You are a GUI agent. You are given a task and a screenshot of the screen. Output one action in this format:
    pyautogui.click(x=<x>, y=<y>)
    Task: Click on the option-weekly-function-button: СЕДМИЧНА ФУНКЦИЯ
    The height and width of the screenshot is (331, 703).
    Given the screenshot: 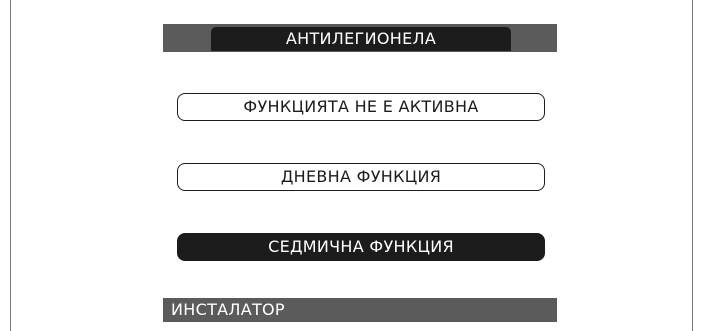 What is the action you would take?
    pyautogui.click(x=361, y=247)
    